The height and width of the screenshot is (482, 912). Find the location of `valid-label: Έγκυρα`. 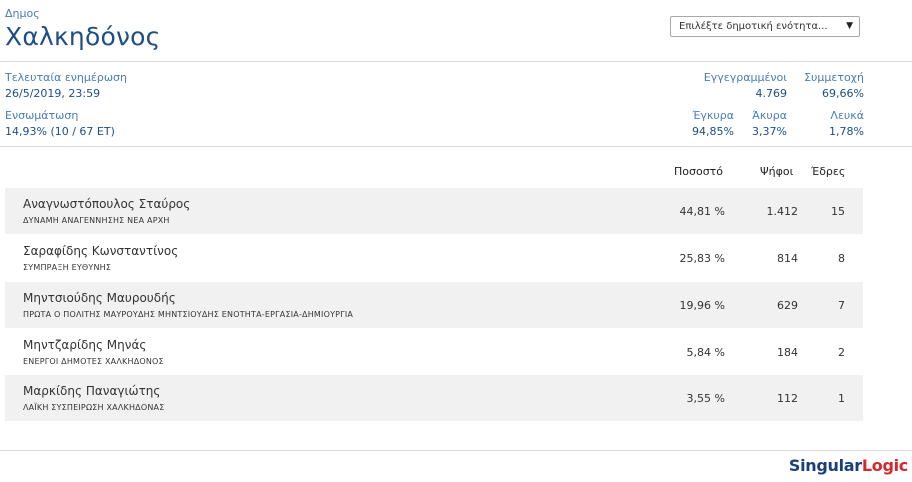

valid-label: Έγκυρα is located at coordinates (713, 115).